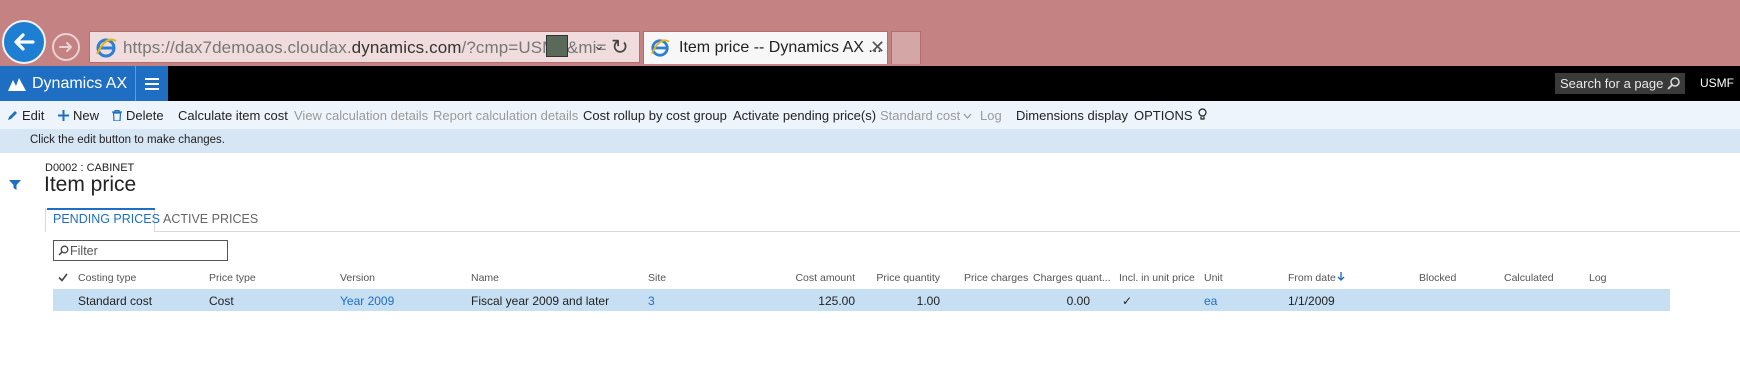 Image resolution: width=1740 pixels, height=380 pixels. I want to click on address-suffix: /?cmp=USMF&mi=, so click(534, 47).